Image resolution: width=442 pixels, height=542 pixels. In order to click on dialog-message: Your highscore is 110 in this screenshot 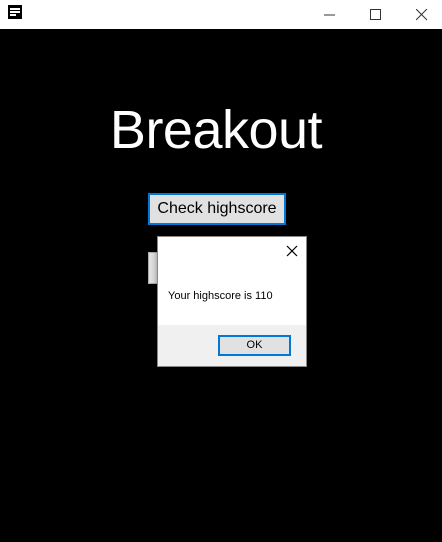, I will do `click(220, 296)`.